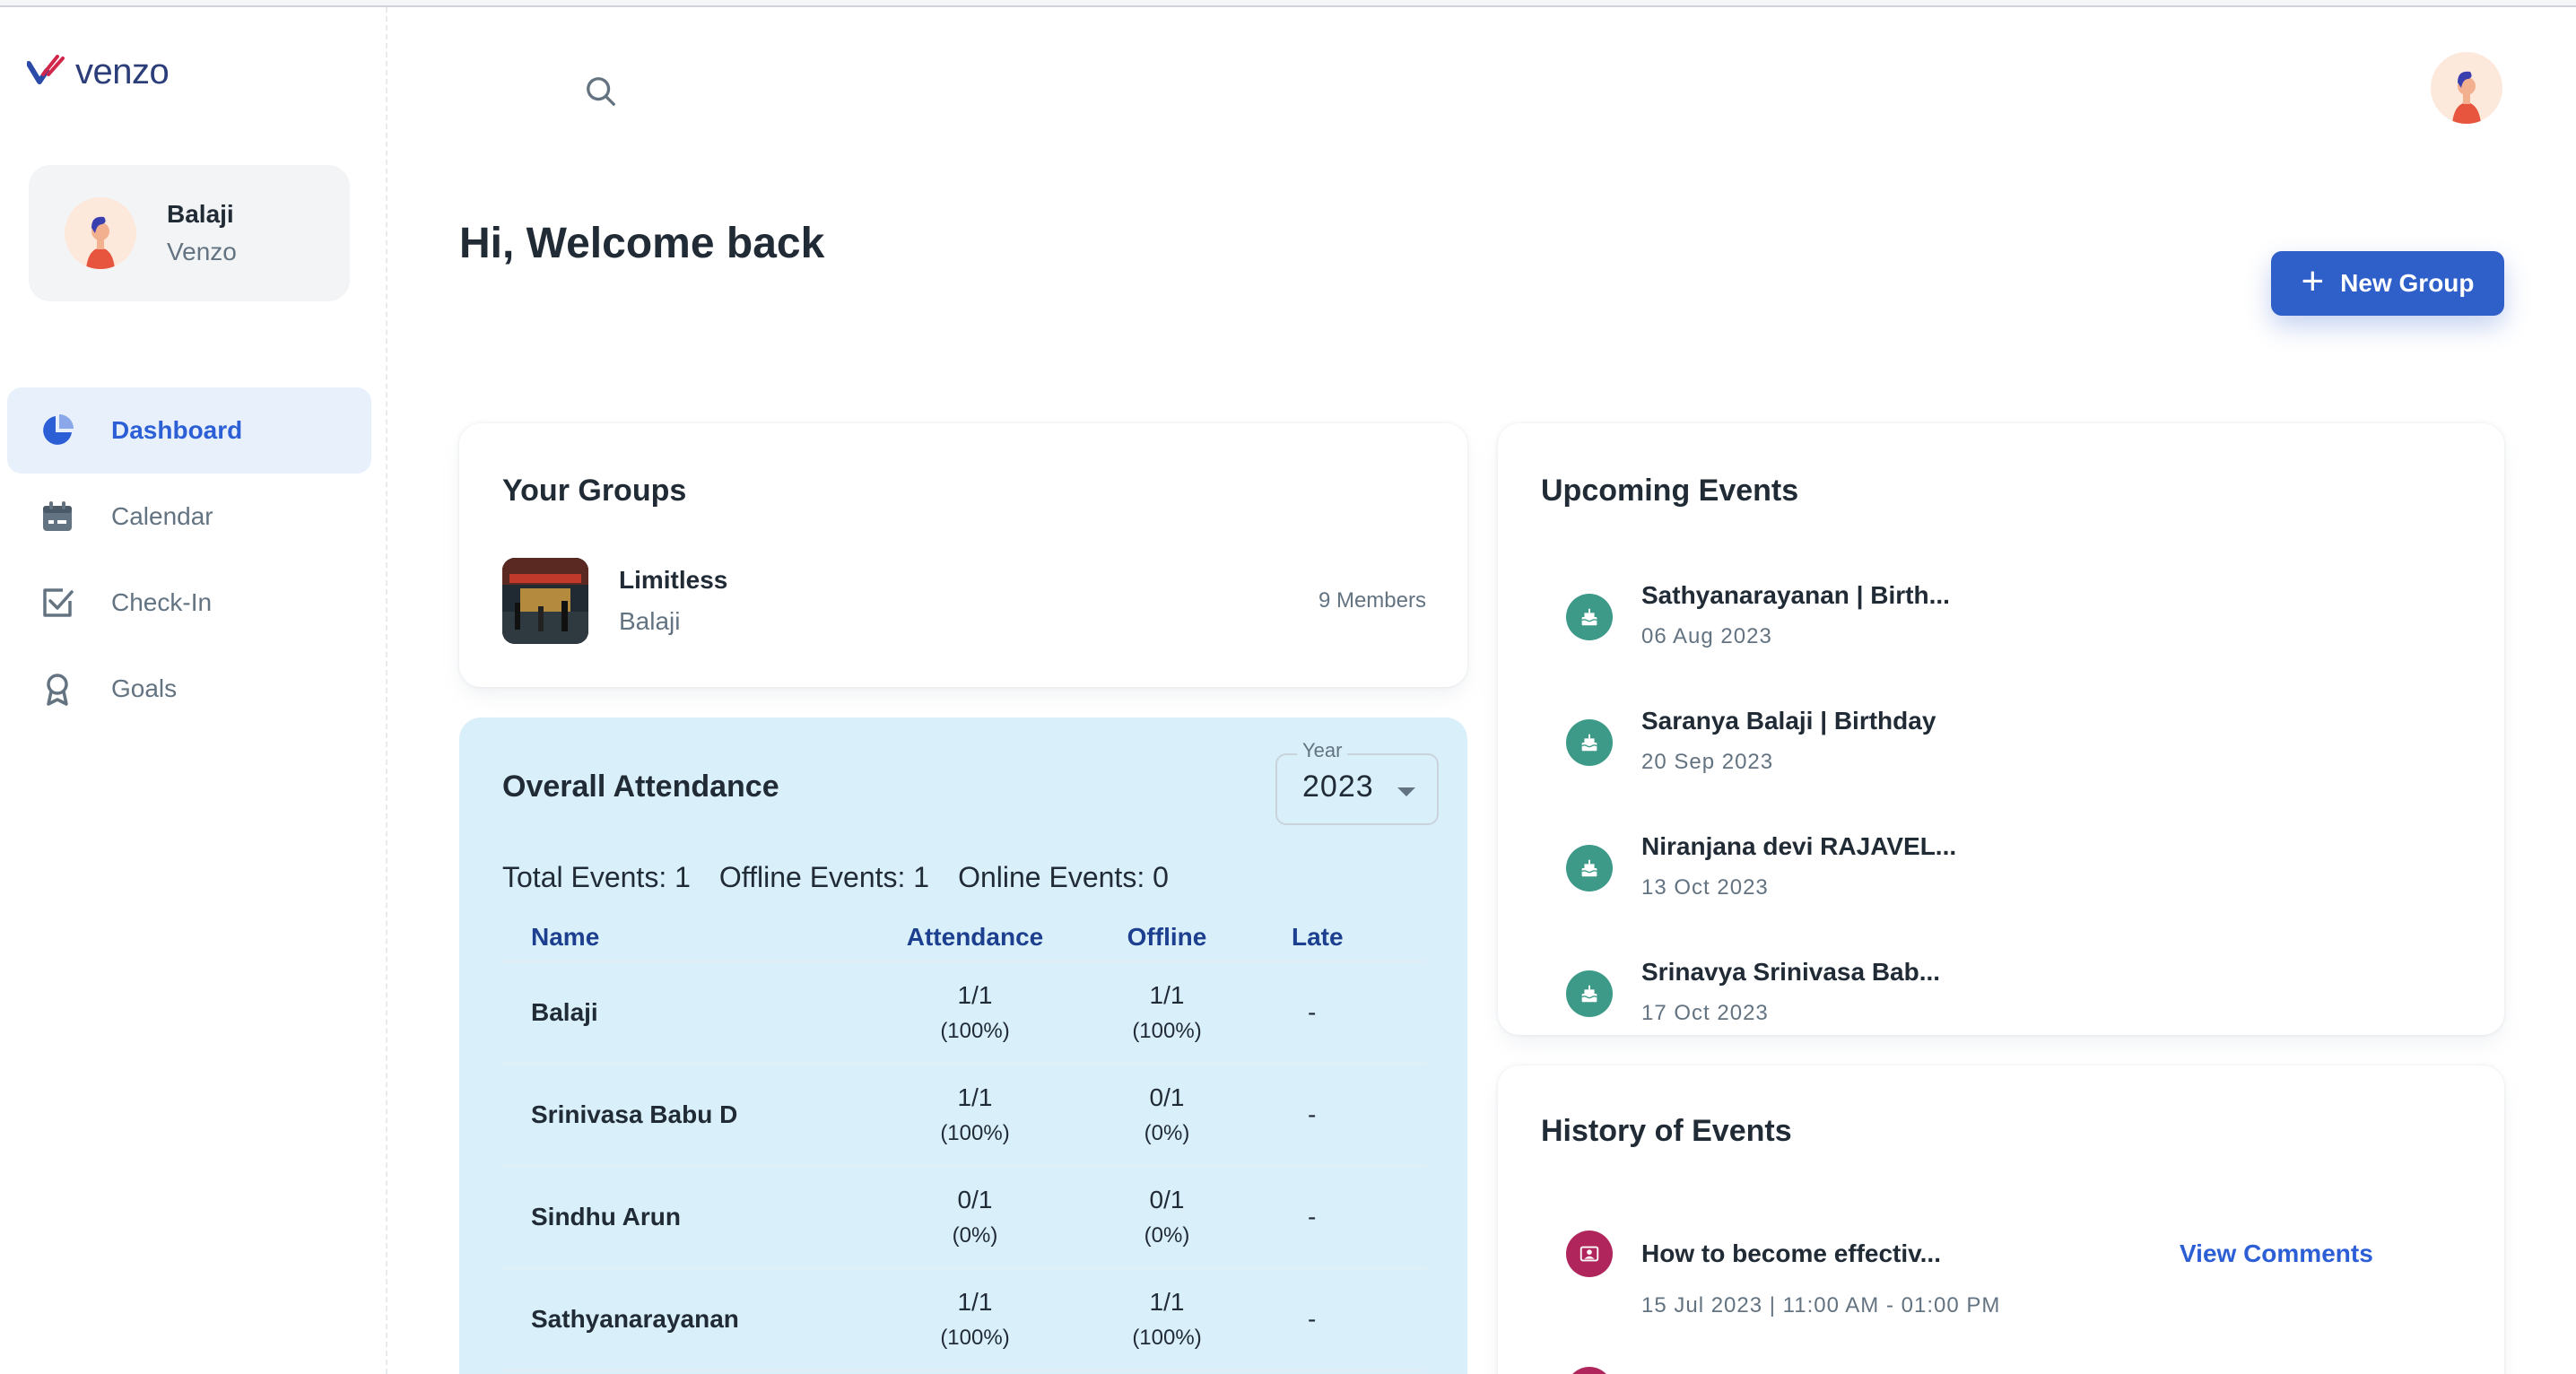 The width and height of the screenshot is (2576, 1374). What do you see at coordinates (690, 937) in the screenshot?
I see `column-header-name: Name` at bounding box center [690, 937].